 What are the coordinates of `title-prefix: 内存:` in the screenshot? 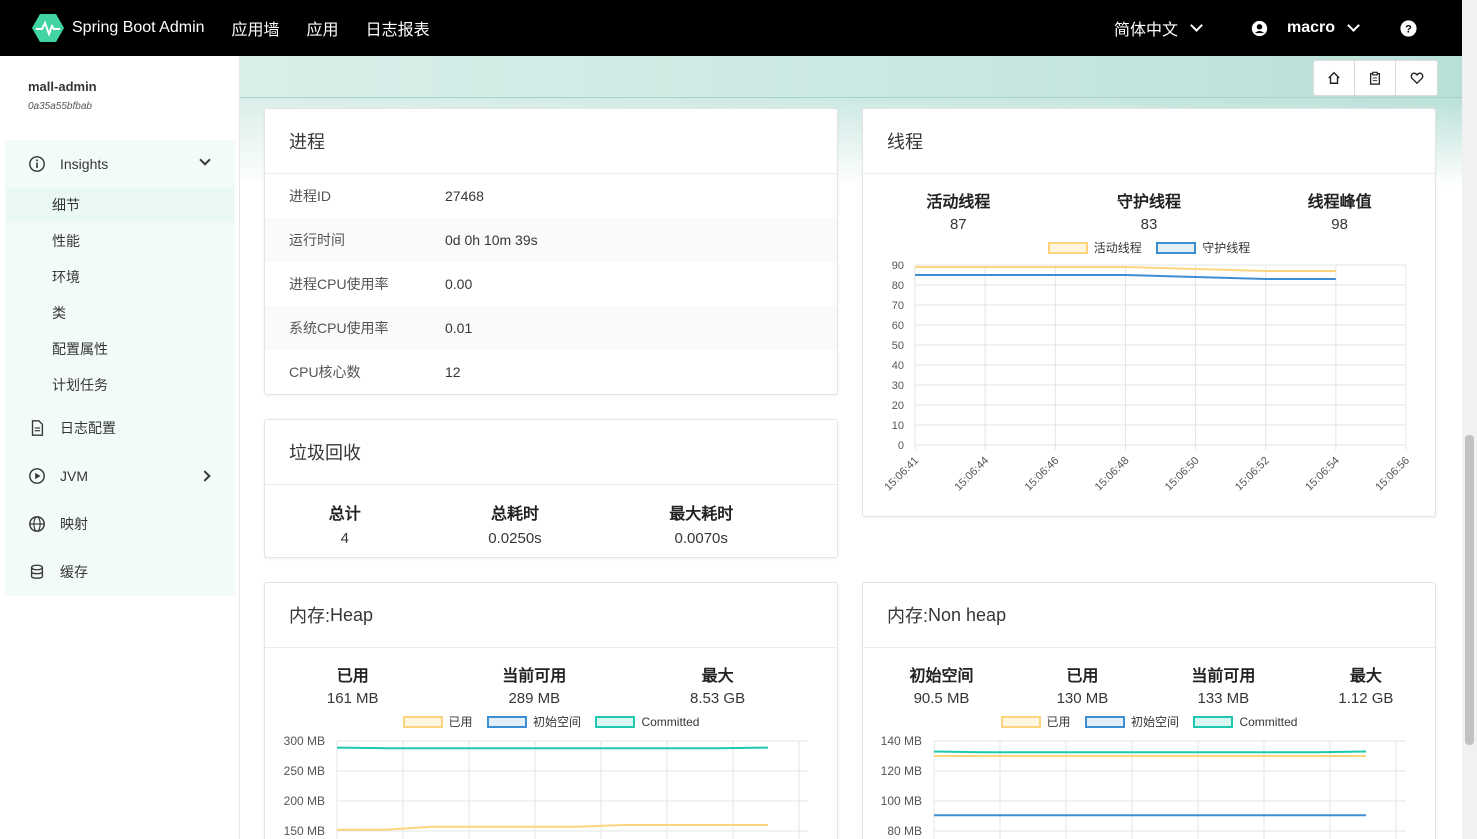 It's located at (908, 616).